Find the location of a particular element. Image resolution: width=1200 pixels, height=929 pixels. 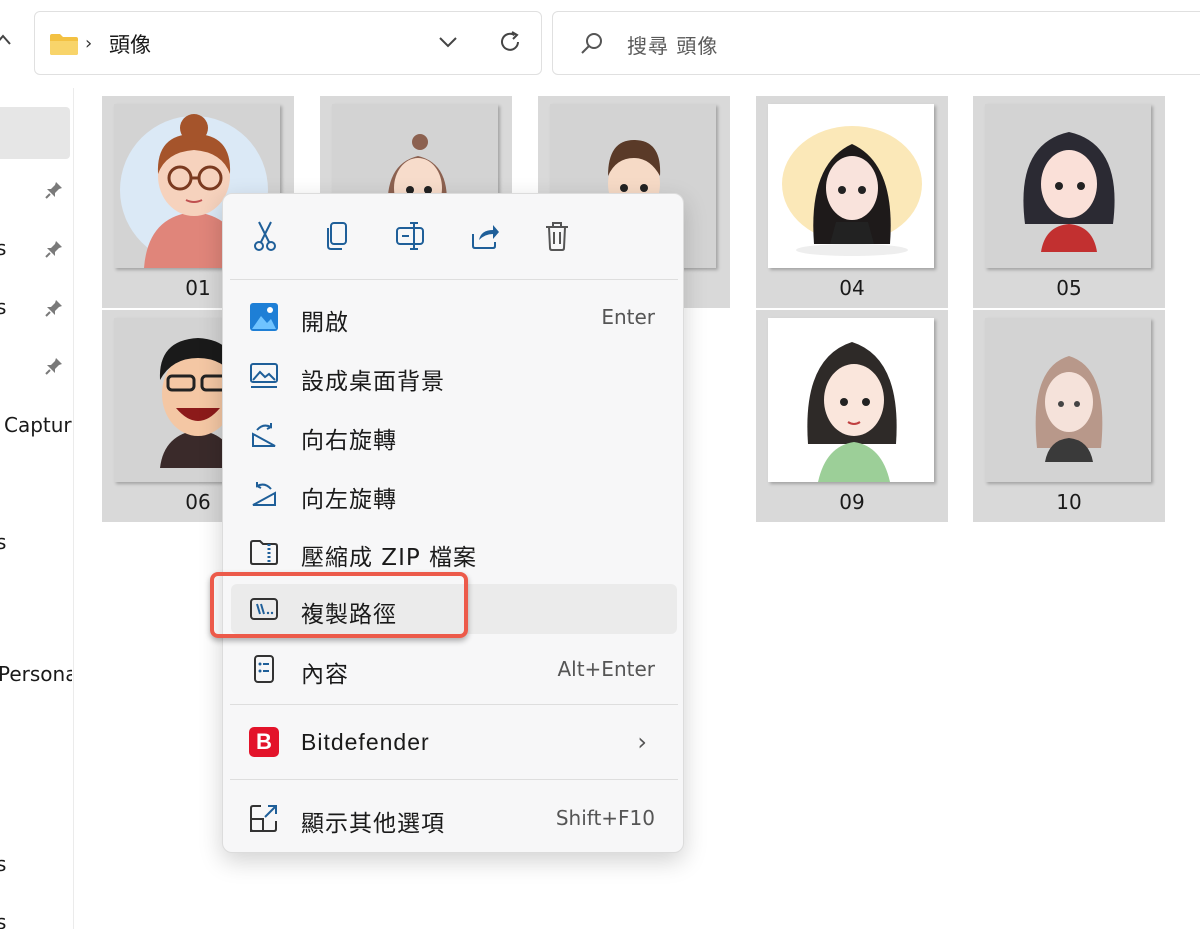

copy-icon is located at coordinates (337, 236).